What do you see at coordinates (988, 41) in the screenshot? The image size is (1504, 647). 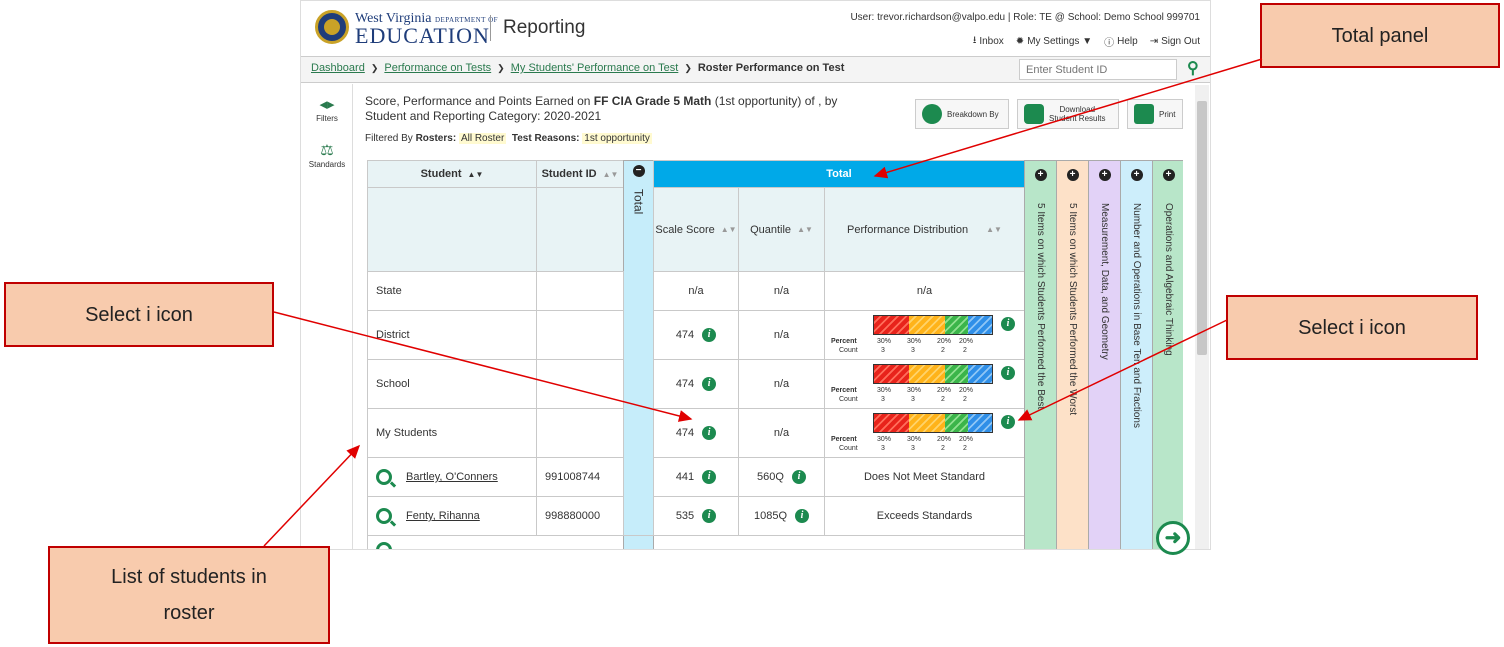 I see `inbox-link: ⭳ Inbox` at bounding box center [988, 41].